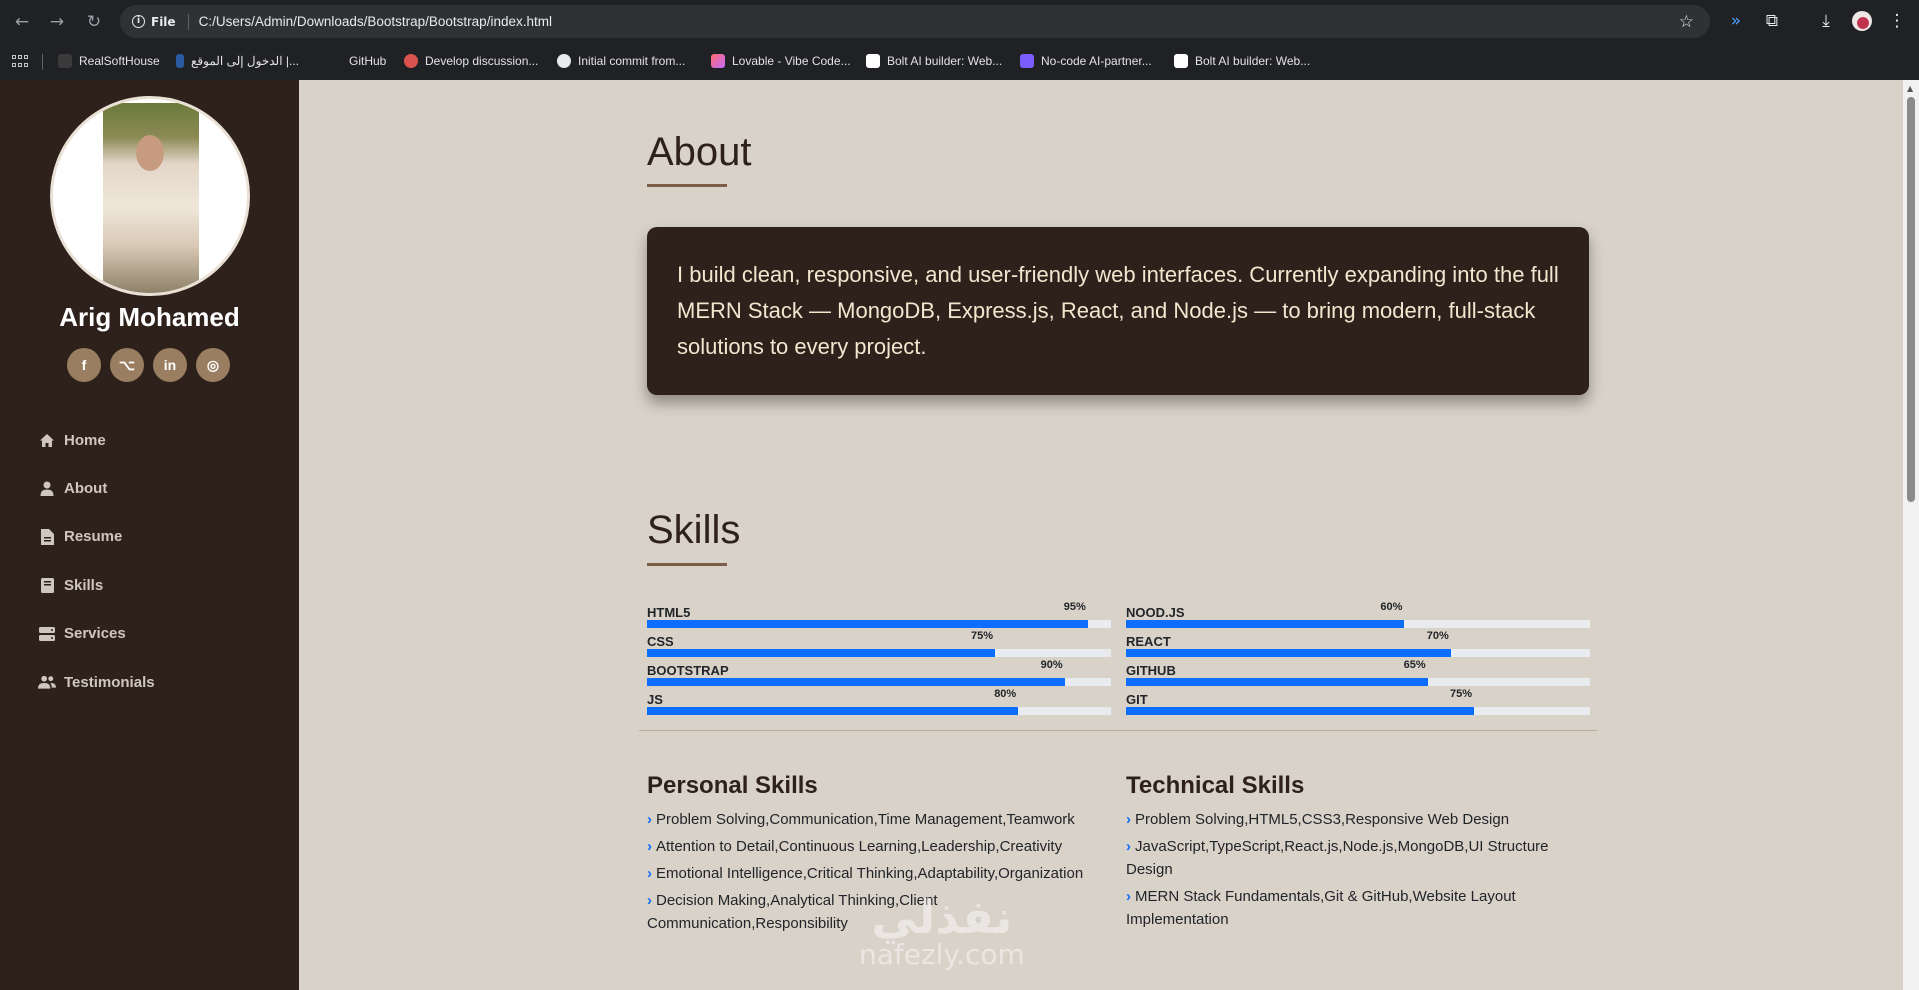 This screenshot has height=990, width=1919. What do you see at coordinates (1118, 730) in the screenshot?
I see `section-divider` at bounding box center [1118, 730].